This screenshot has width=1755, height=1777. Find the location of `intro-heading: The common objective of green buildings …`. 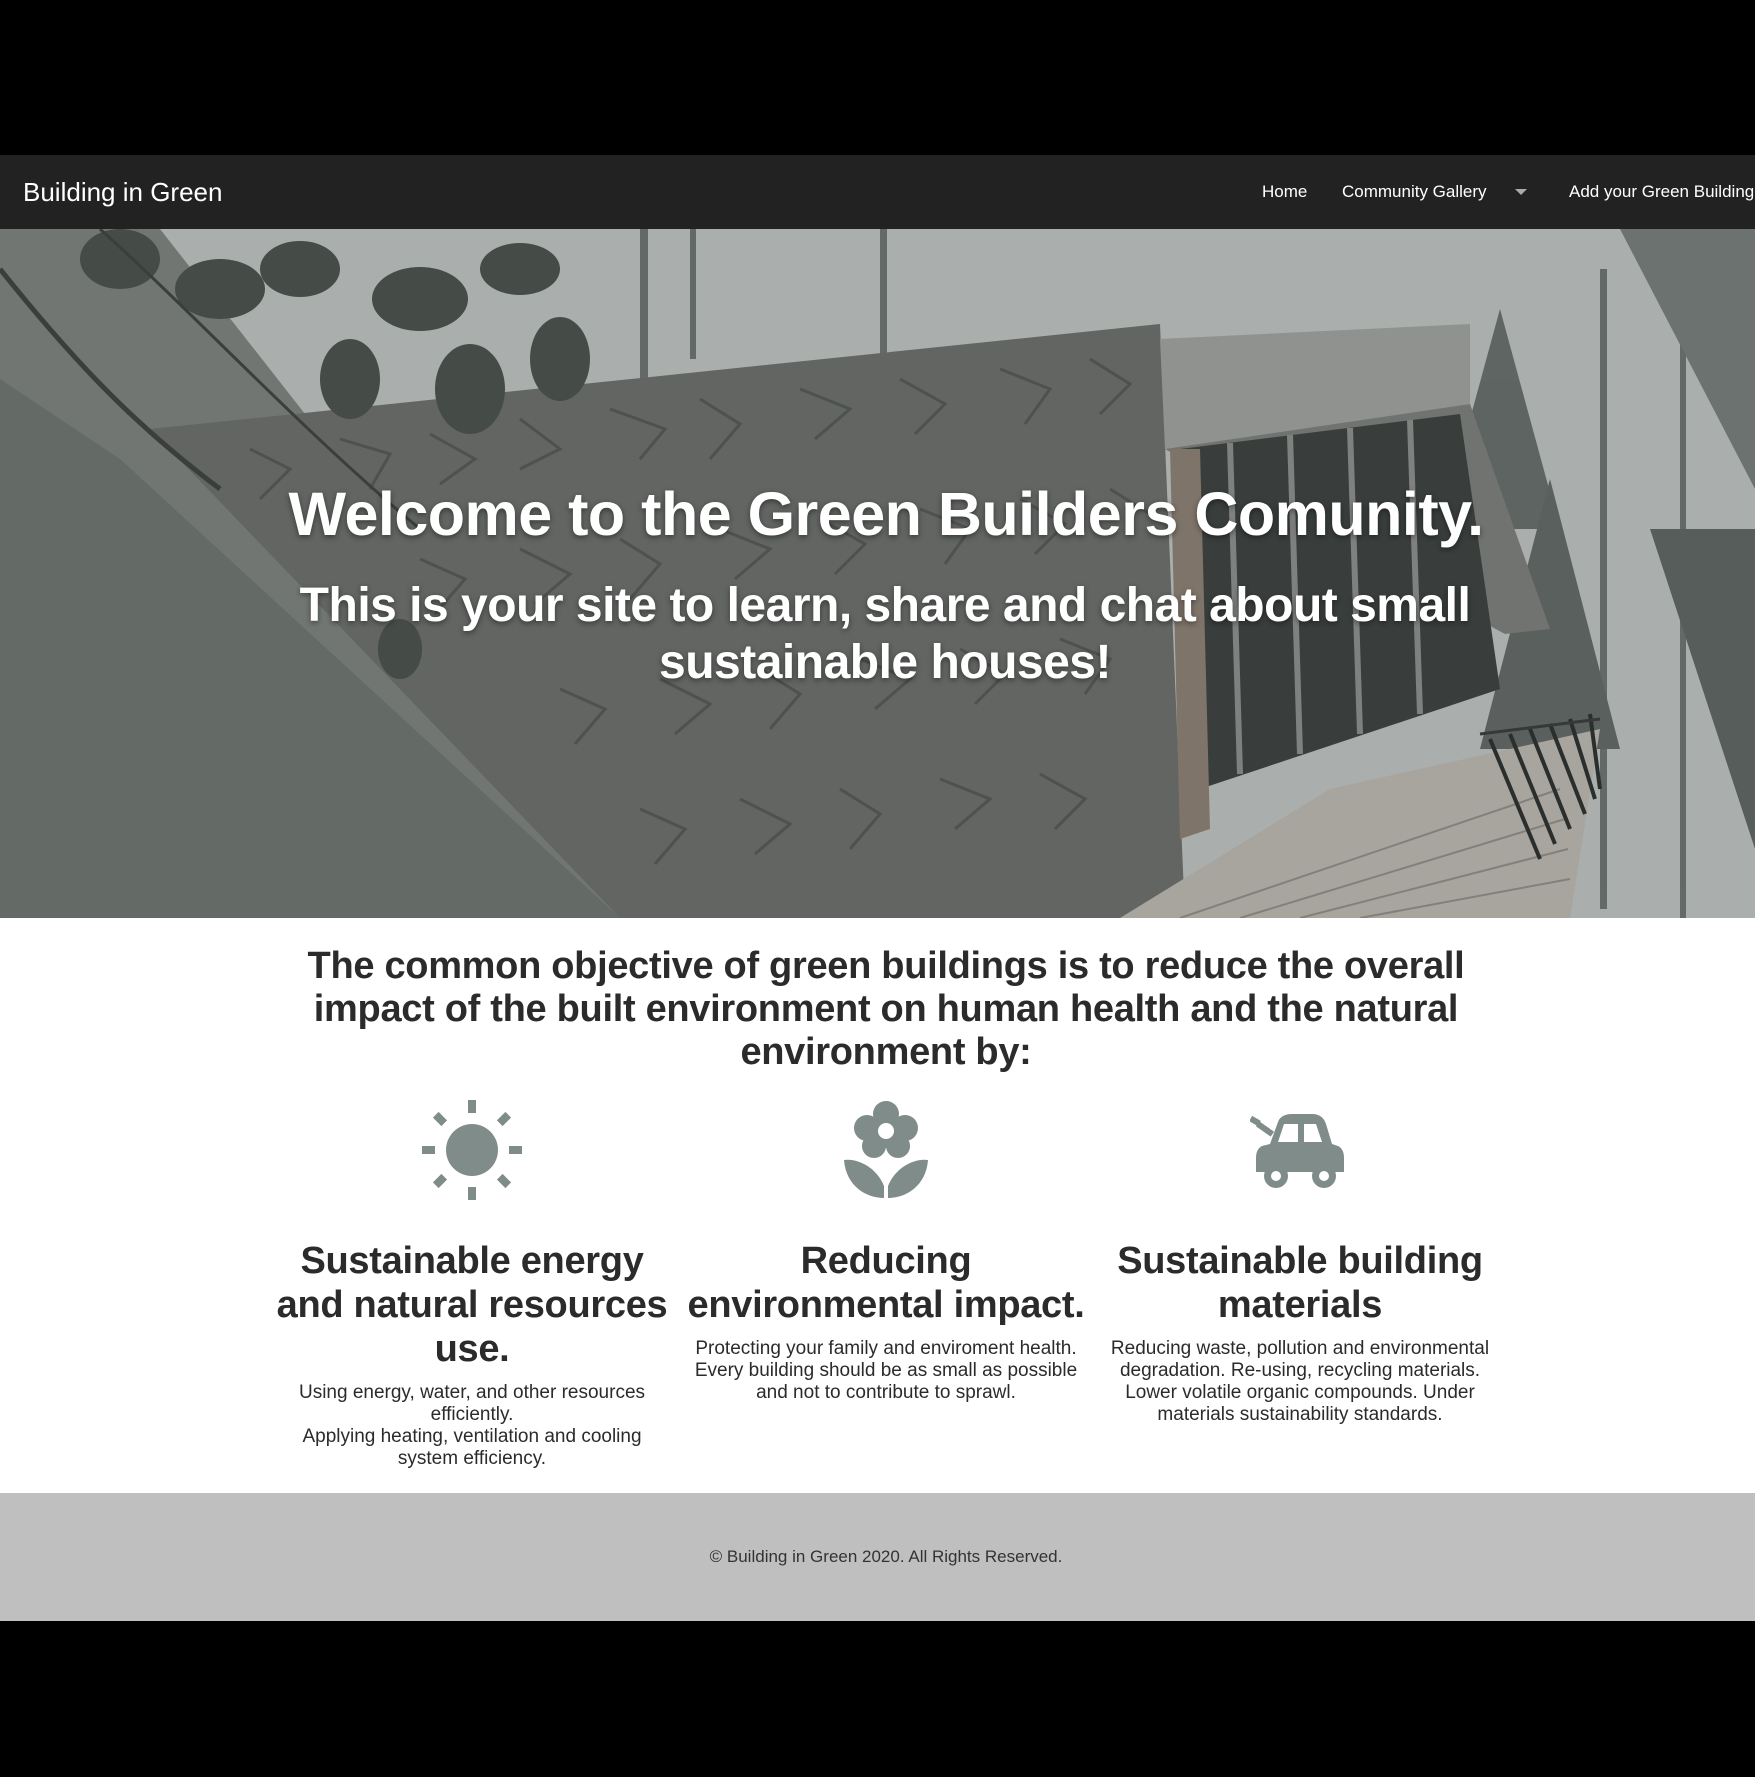

intro-heading: The common objective of green buildings … is located at coordinates (886, 1009).